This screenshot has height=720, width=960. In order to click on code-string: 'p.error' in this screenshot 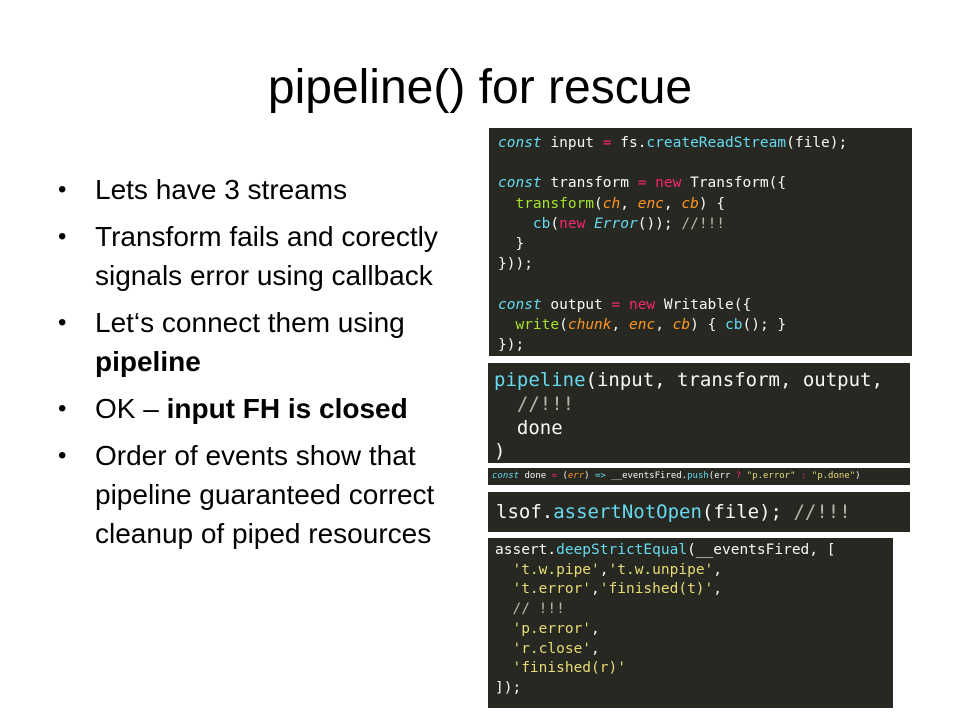, I will do `click(552, 628)`.